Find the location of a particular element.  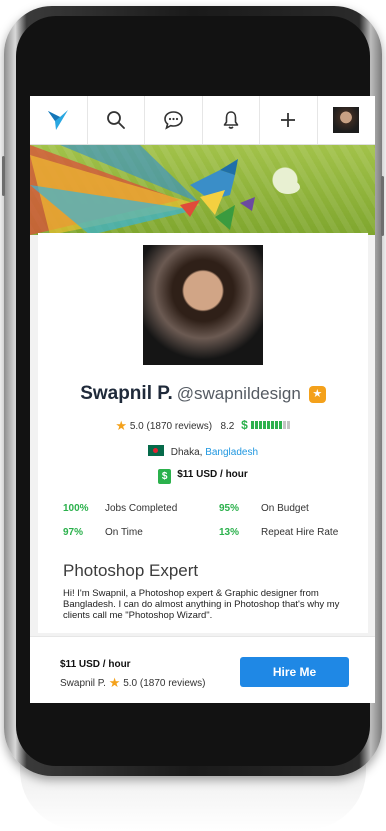

stat-repeat-hire-value: 13% is located at coordinates (229, 532).